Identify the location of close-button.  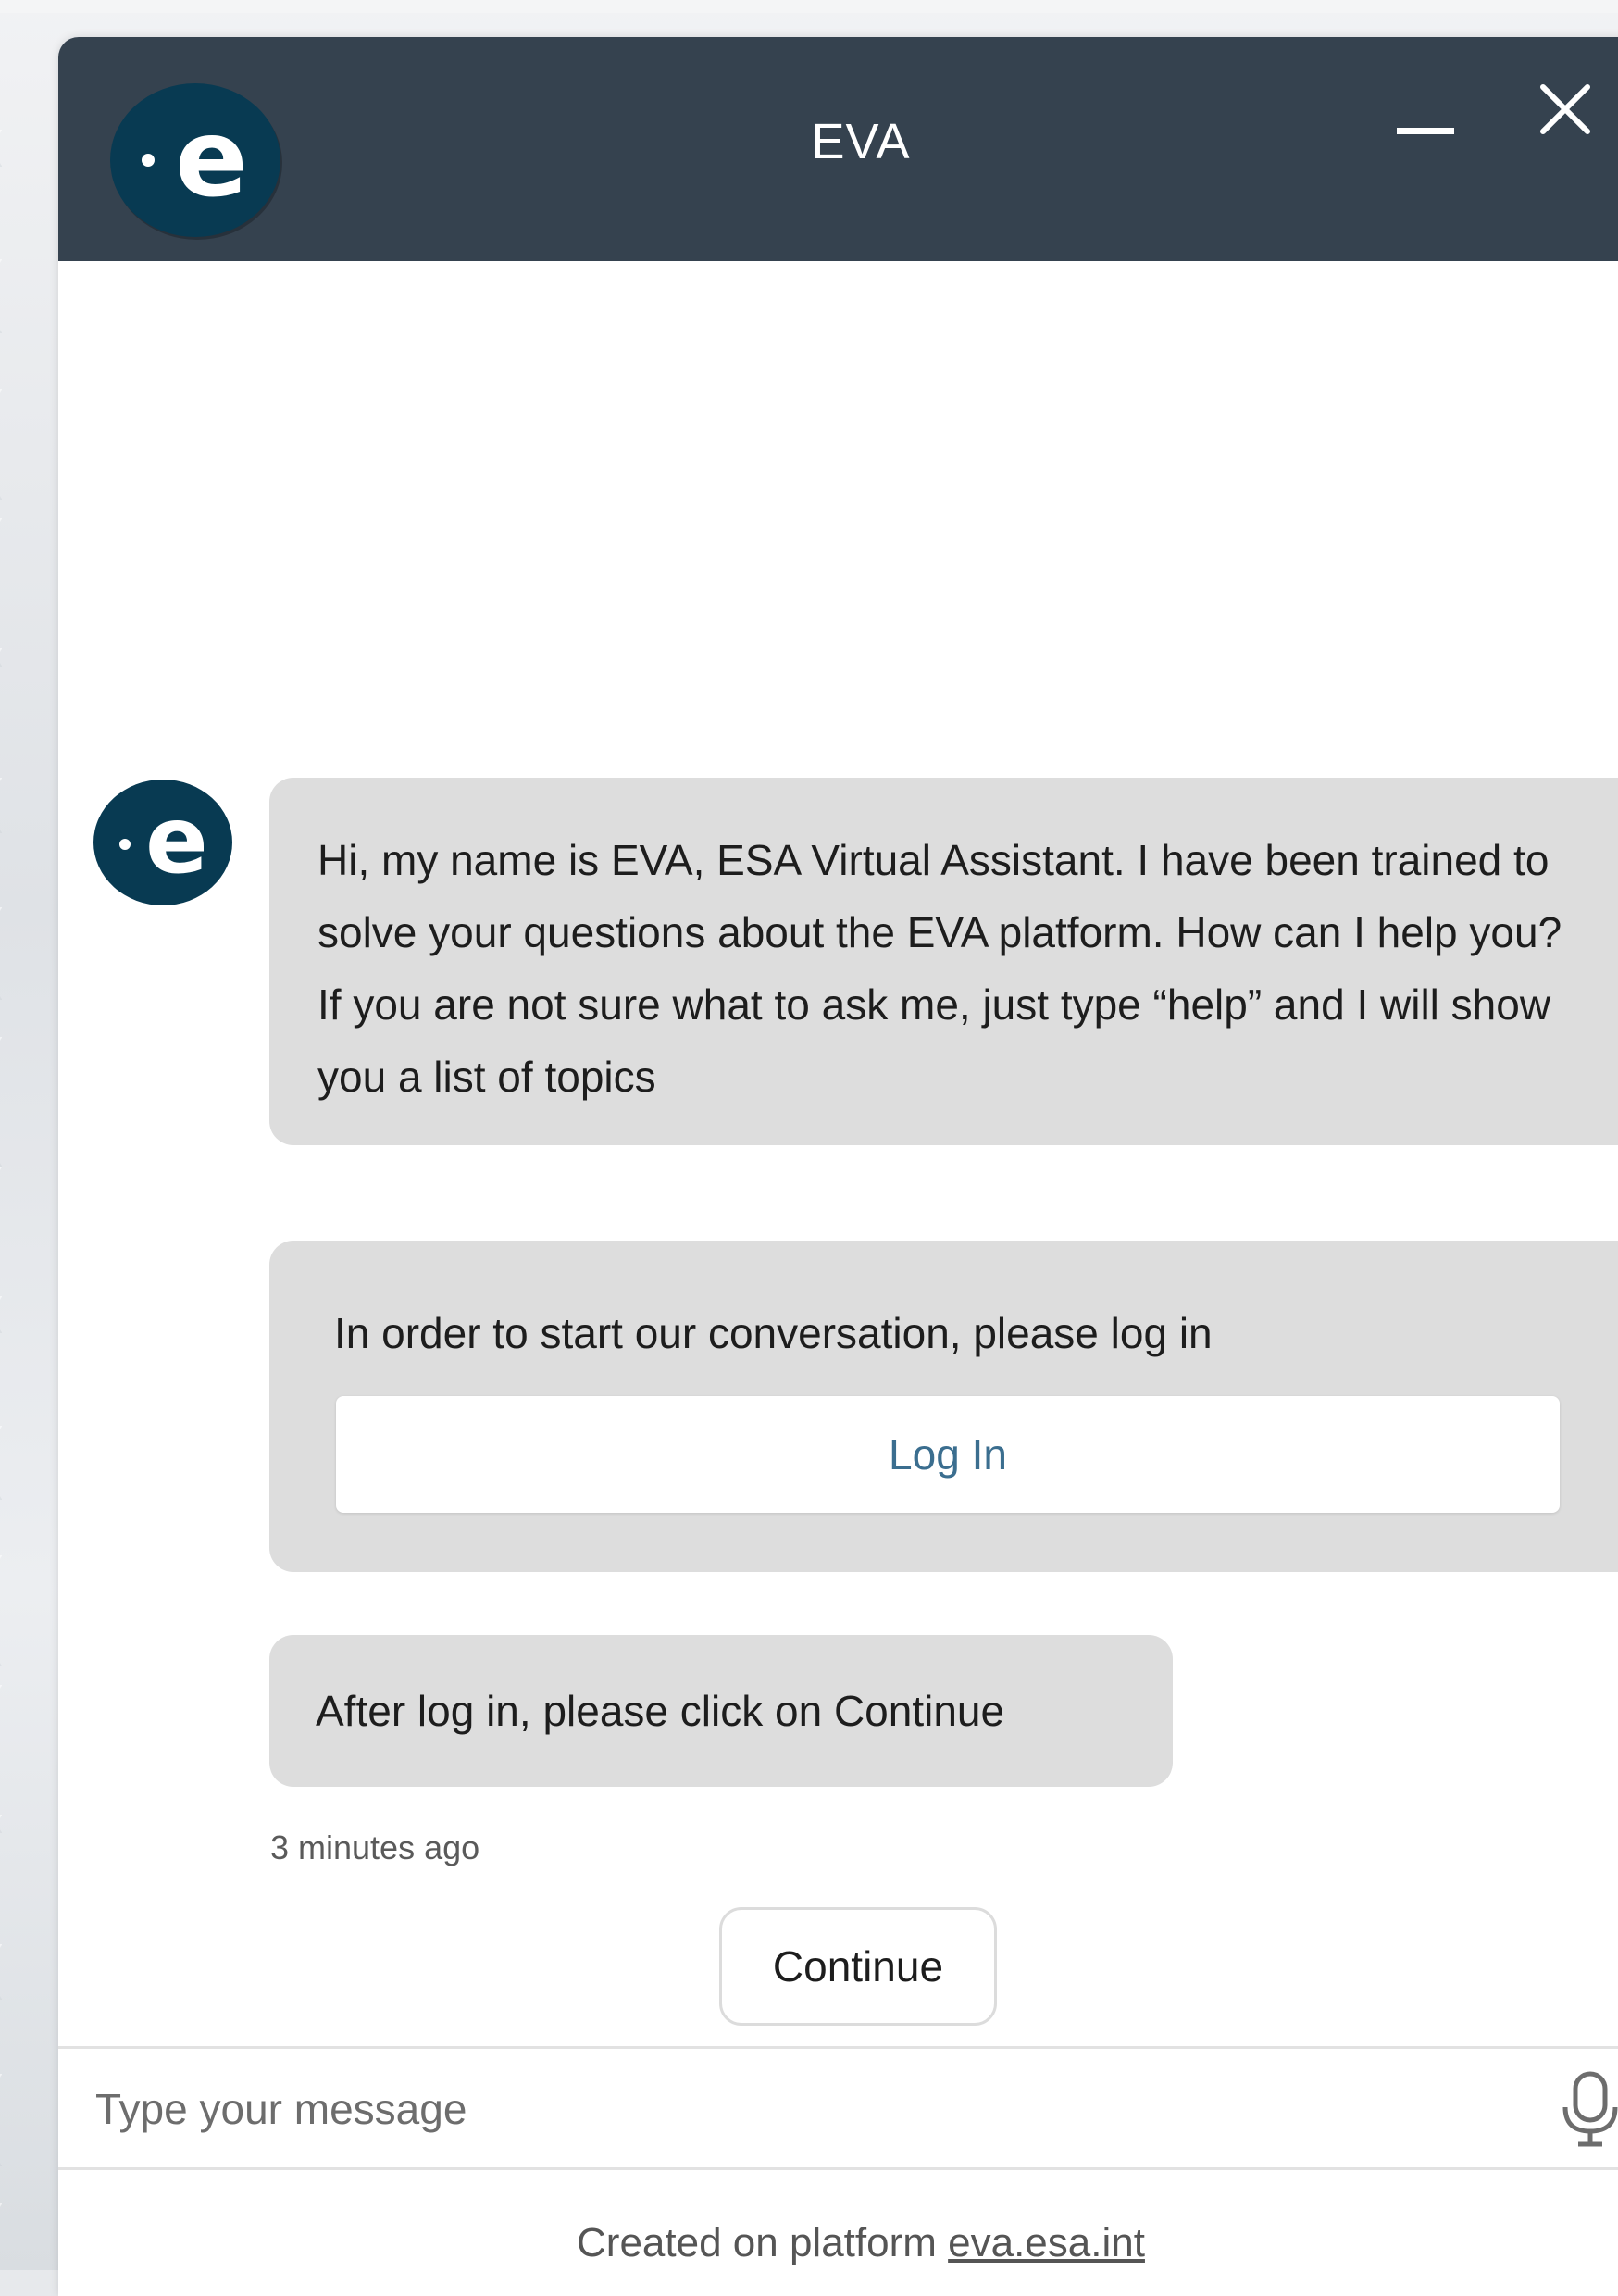
(1565, 109).